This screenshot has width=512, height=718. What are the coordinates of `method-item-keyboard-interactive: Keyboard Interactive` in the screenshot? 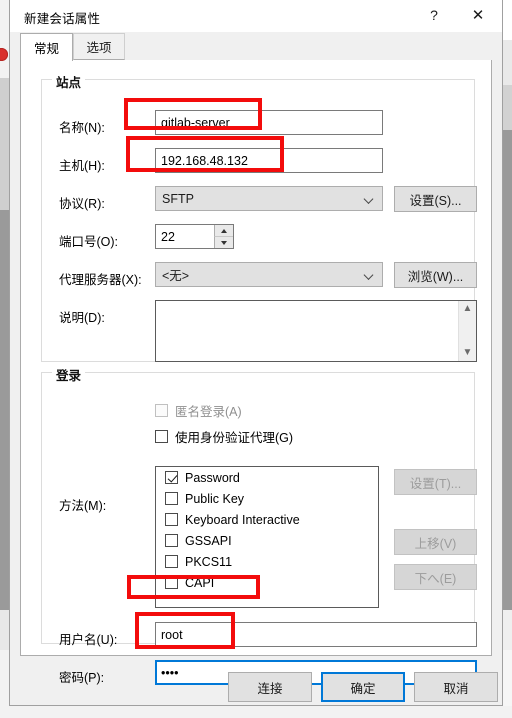 It's located at (267, 519).